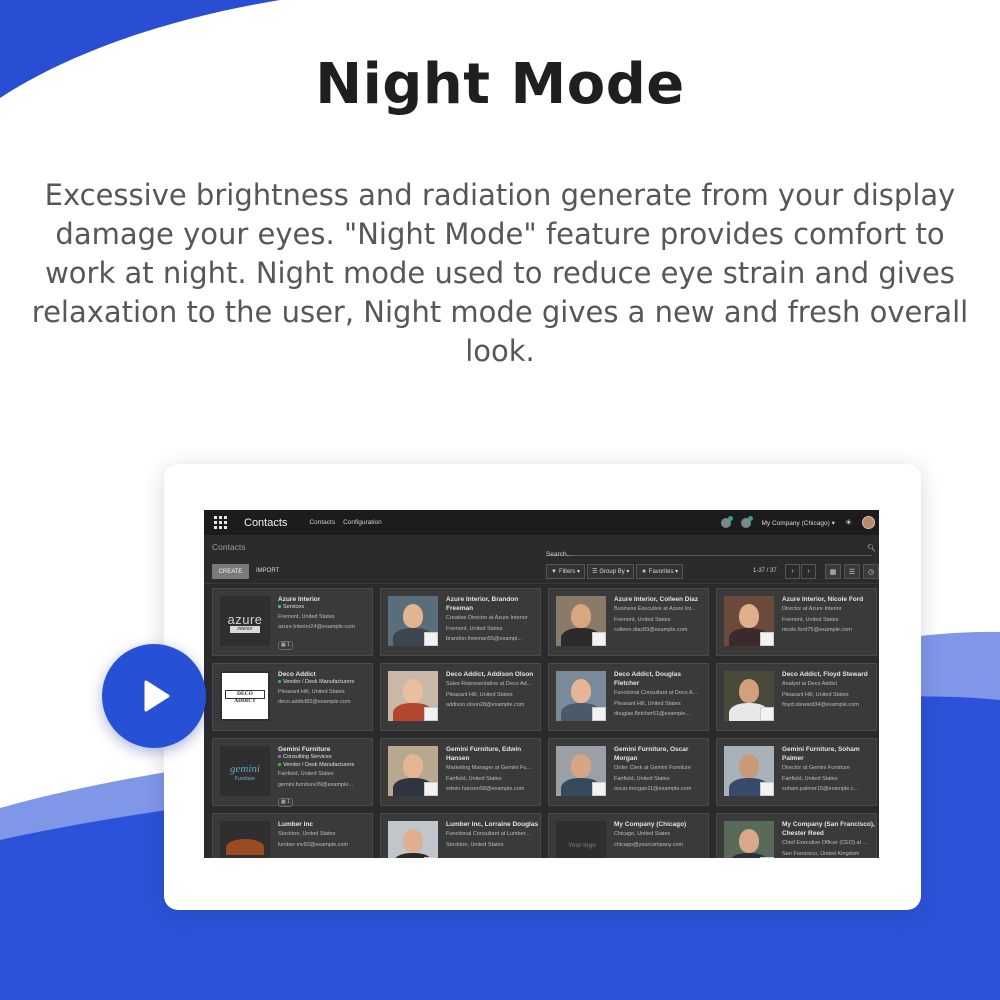 The image size is (1000, 1000). Describe the element at coordinates (821, 853) in the screenshot. I see `contact-location: San Francisco, United Kingdom` at that location.